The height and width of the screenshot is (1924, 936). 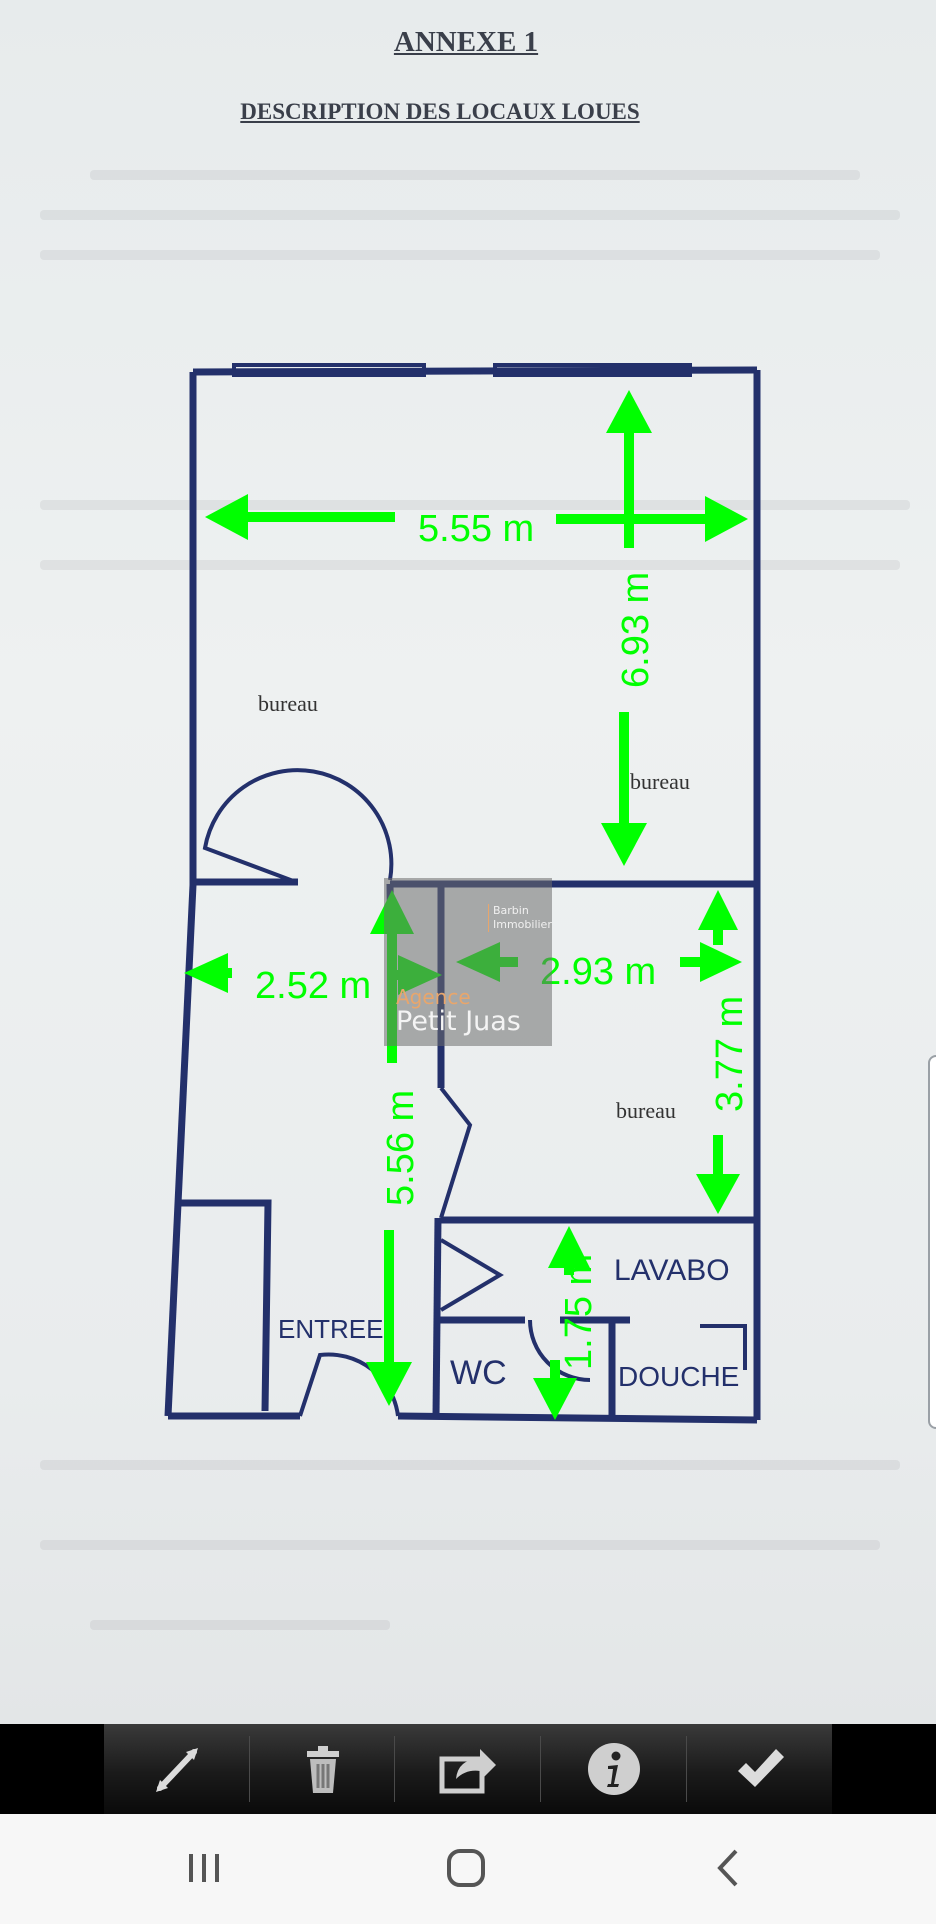 I want to click on check-icon, so click(x=760, y=1768).